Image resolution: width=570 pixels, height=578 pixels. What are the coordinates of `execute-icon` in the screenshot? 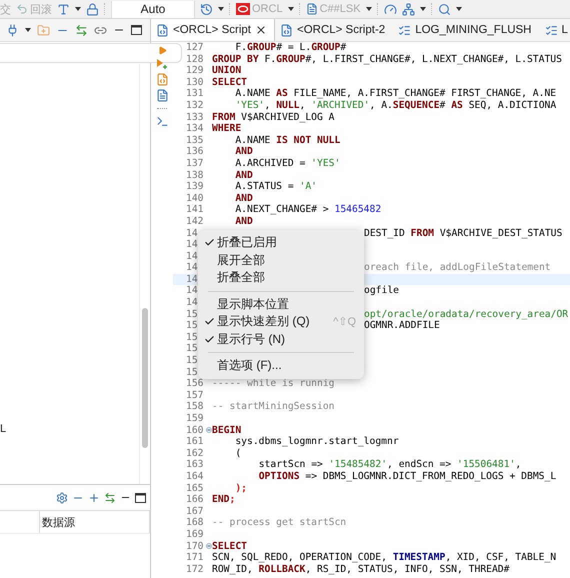 It's located at (162, 50).